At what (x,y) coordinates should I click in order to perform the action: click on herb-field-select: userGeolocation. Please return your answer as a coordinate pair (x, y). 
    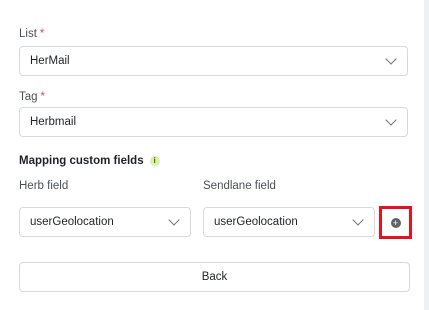
    Looking at the image, I should click on (105, 222).